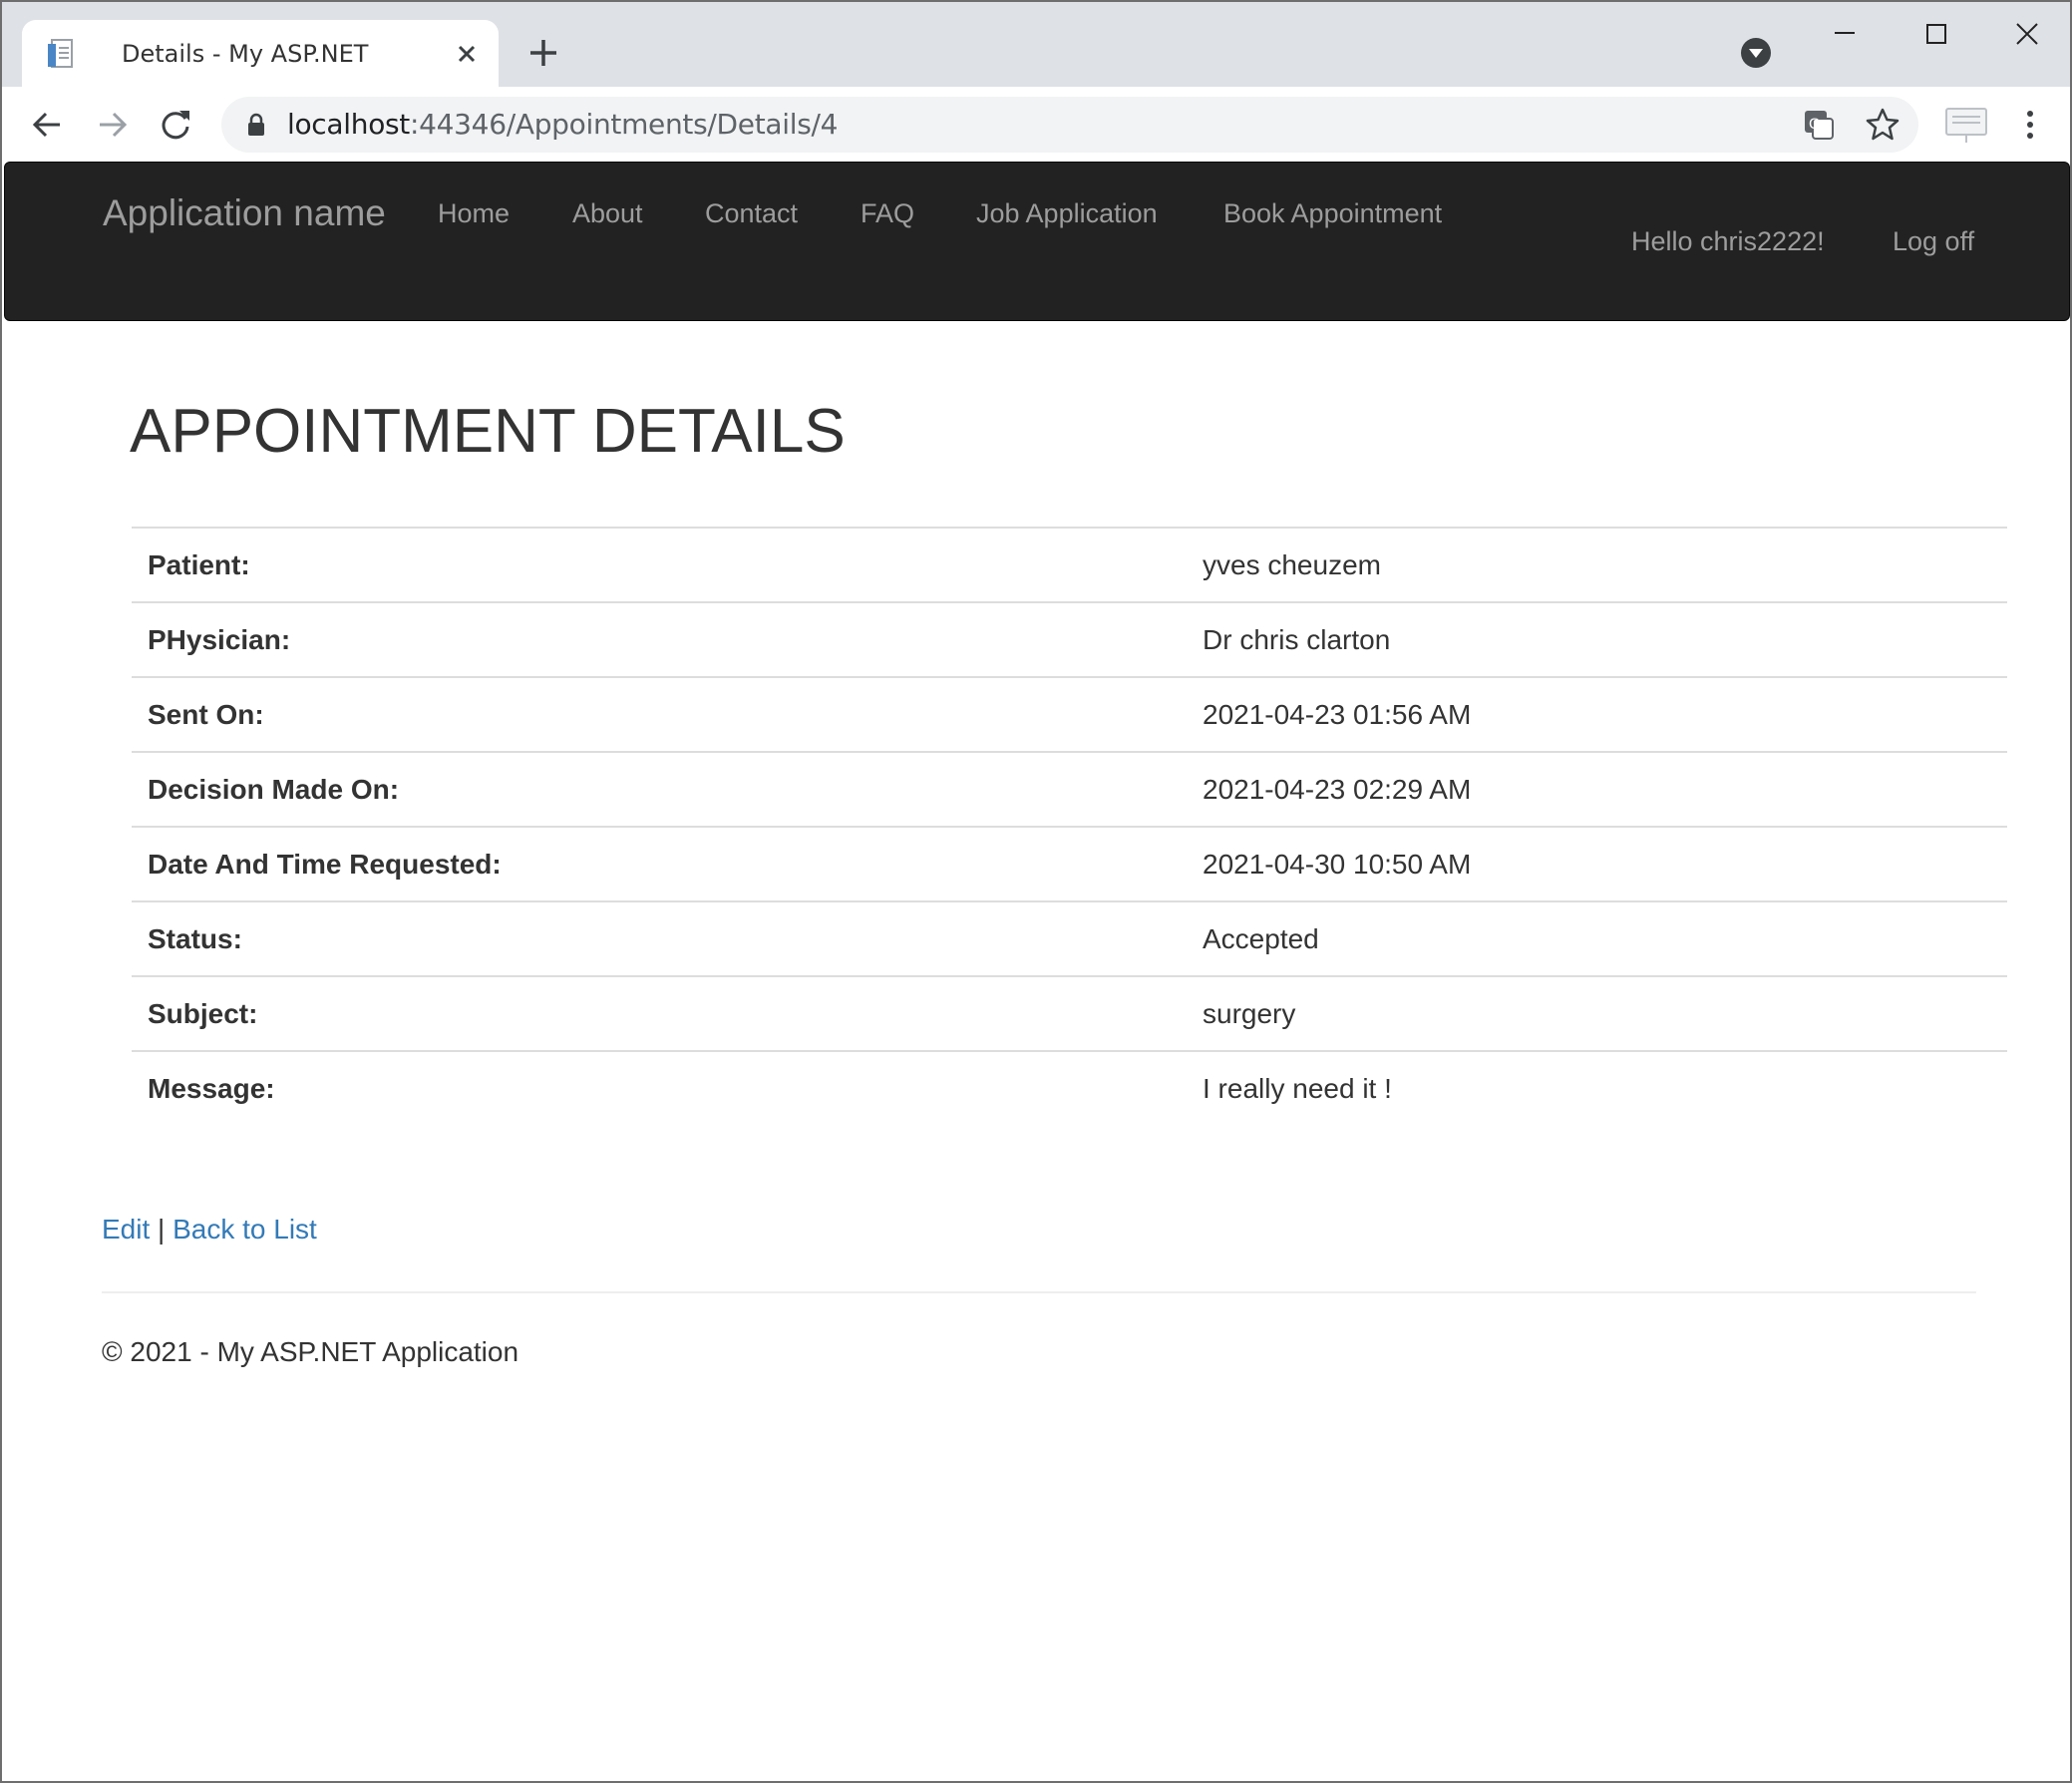  I want to click on detail-value: I really need it !, so click(1596, 1087).